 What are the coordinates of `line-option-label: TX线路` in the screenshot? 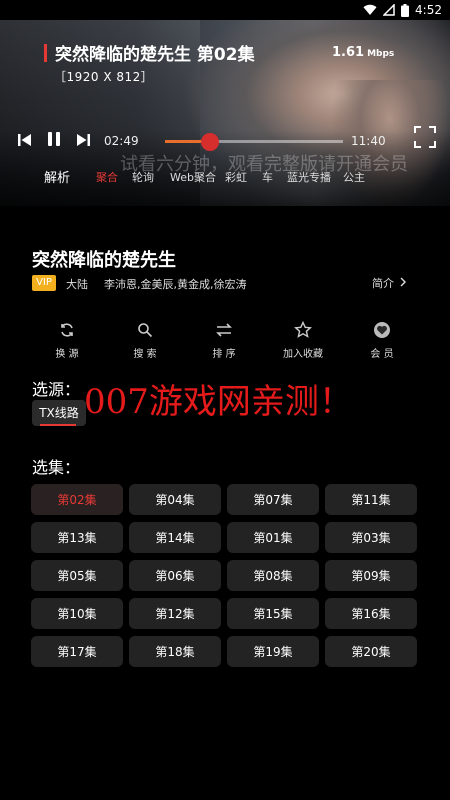 It's located at (59, 413).